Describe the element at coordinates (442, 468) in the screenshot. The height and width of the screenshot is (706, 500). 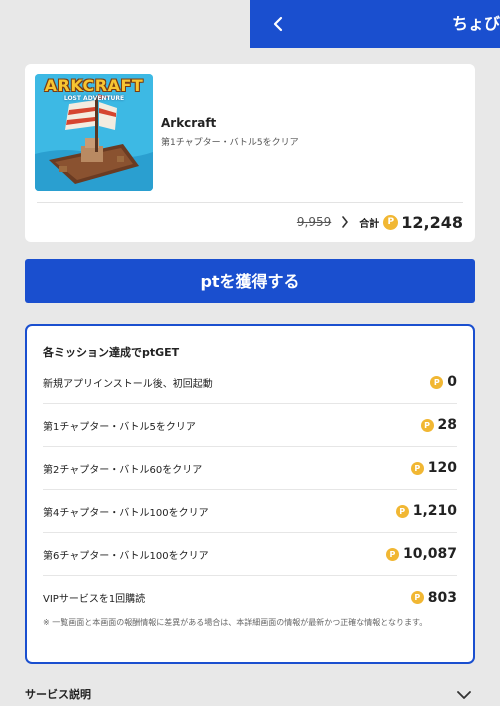
I see `mission-reward-value: 120` at that location.